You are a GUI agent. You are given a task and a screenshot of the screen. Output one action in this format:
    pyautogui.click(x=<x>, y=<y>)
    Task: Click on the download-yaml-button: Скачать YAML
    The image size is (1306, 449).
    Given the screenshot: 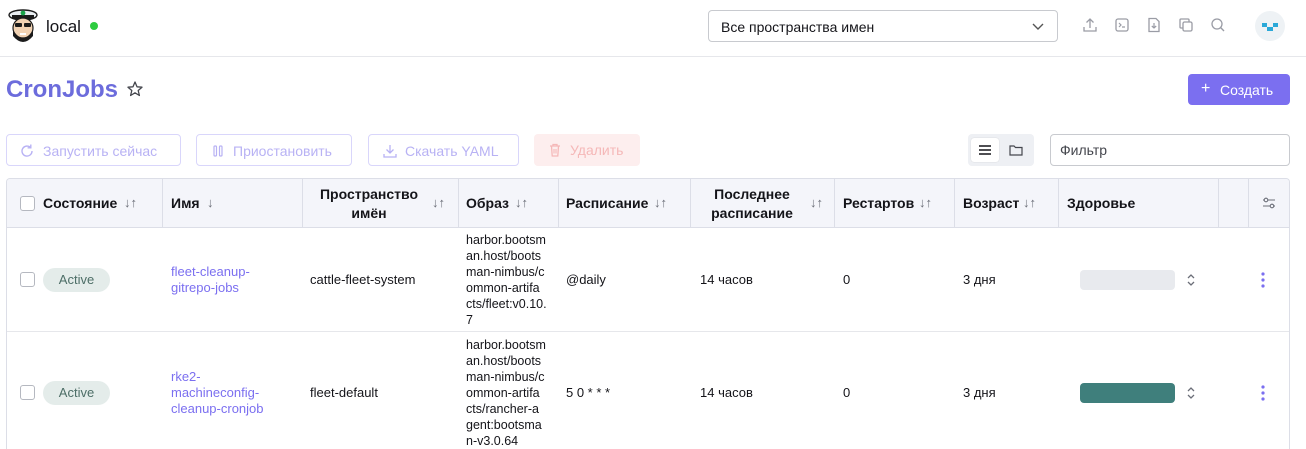 What is the action you would take?
    pyautogui.click(x=443, y=150)
    